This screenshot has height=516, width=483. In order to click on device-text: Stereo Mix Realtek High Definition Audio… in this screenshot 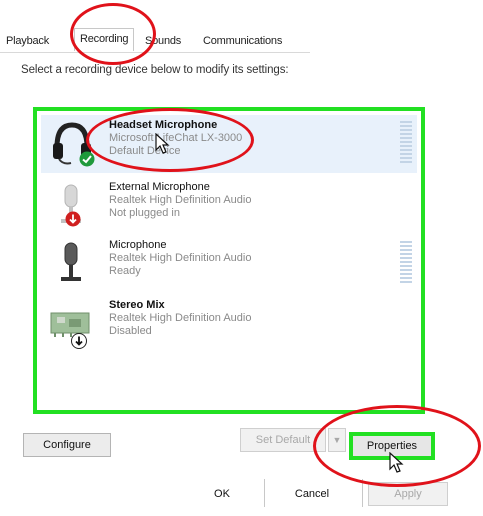, I will do `click(180, 318)`.